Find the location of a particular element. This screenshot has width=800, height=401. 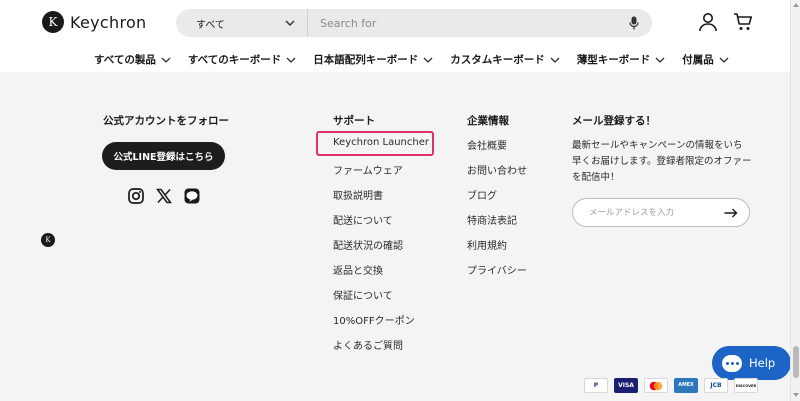

nav-item-all-products: すべての製品 is located at coordinates (132, 59).